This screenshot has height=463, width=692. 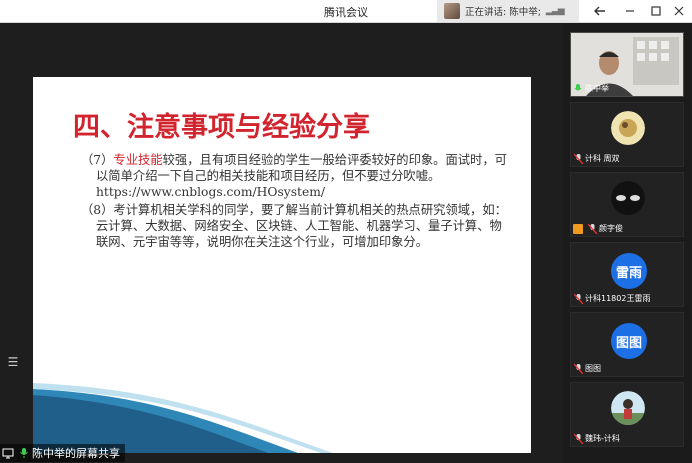 I want to click on back-icon, so click(x=600, y=11).